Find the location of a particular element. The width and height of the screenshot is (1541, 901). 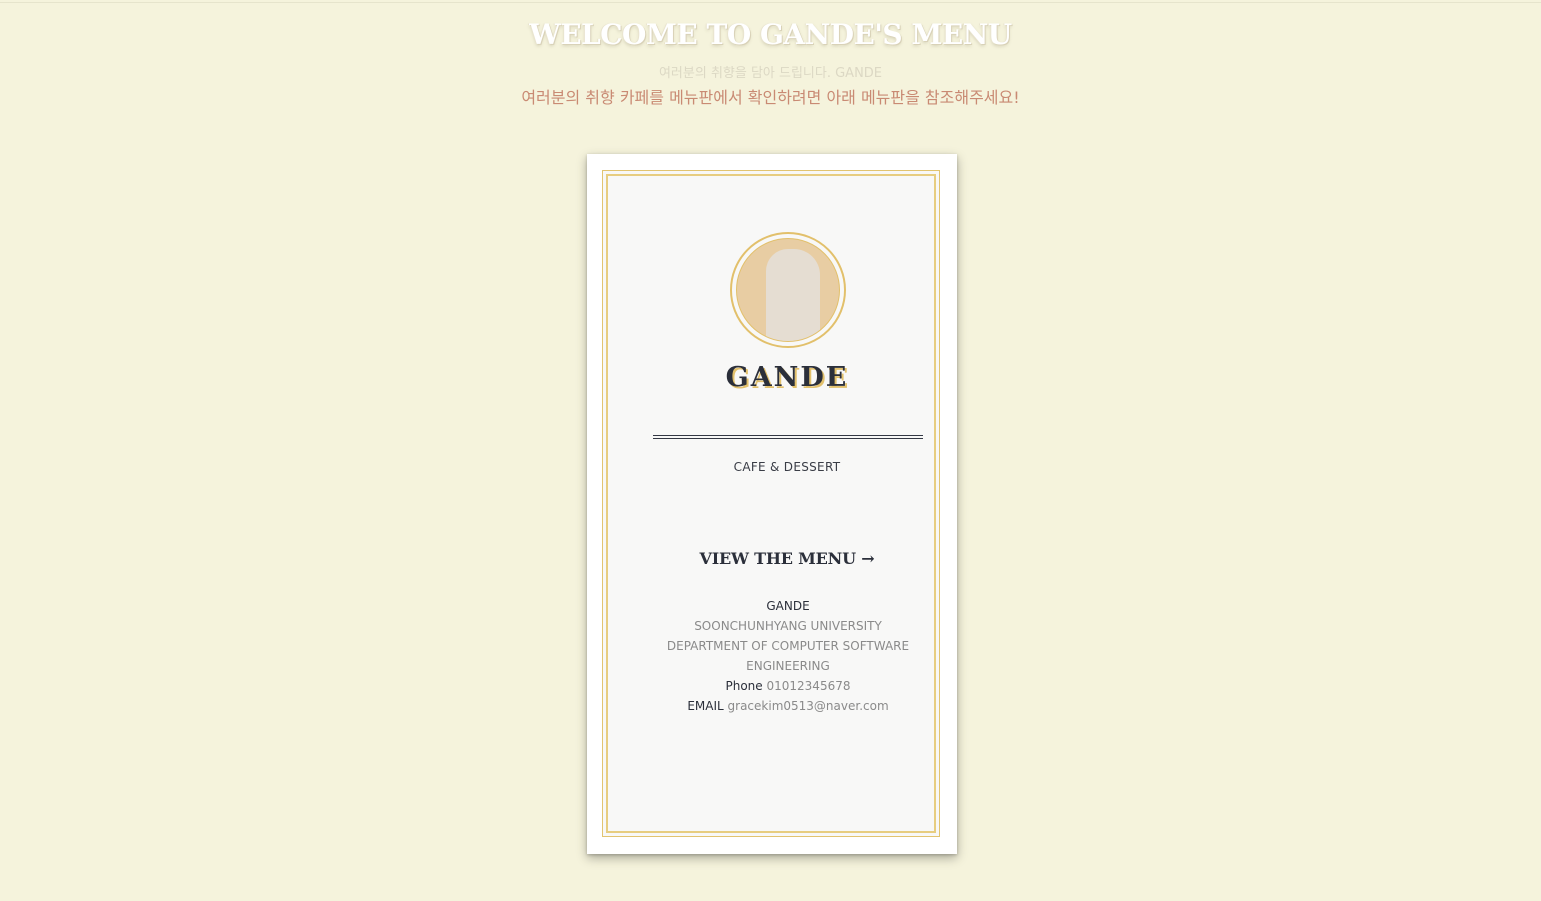

info-department-line1: DEPARTMENT OF COMPUTER SOFTWARE is located at coordinates (788, 646).